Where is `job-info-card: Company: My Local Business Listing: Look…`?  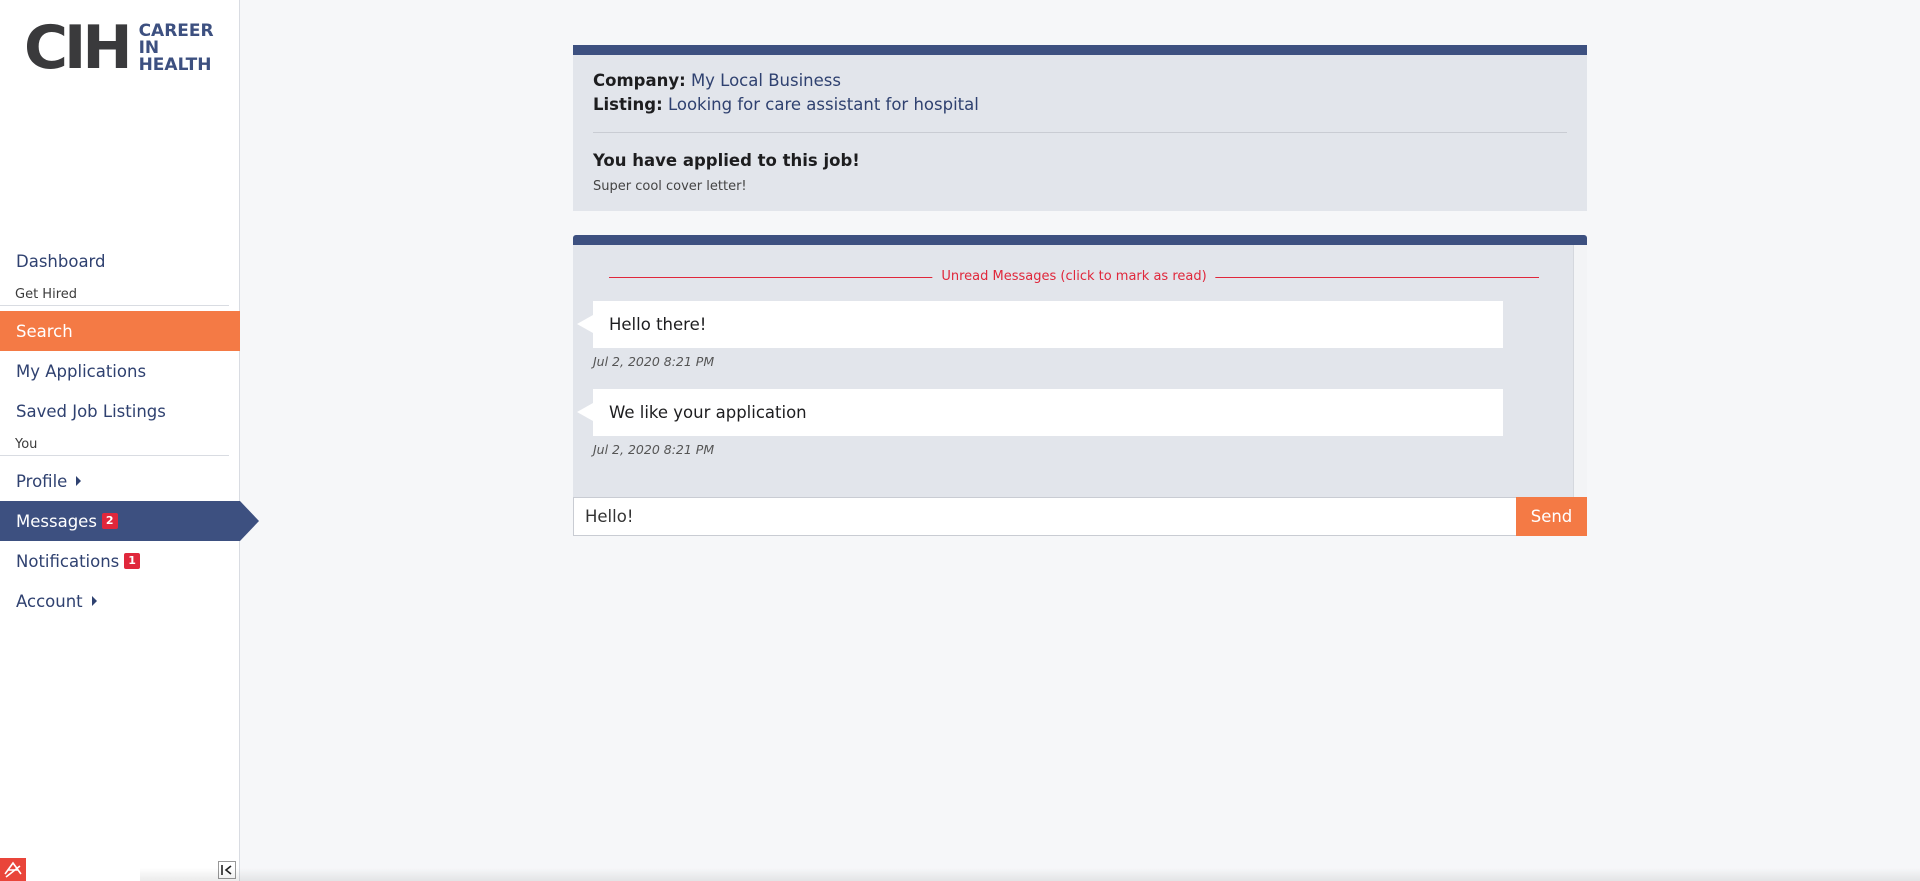
job-info-card: Company: My Local Business Listing: Look… is located at coordinates (1080, 128).